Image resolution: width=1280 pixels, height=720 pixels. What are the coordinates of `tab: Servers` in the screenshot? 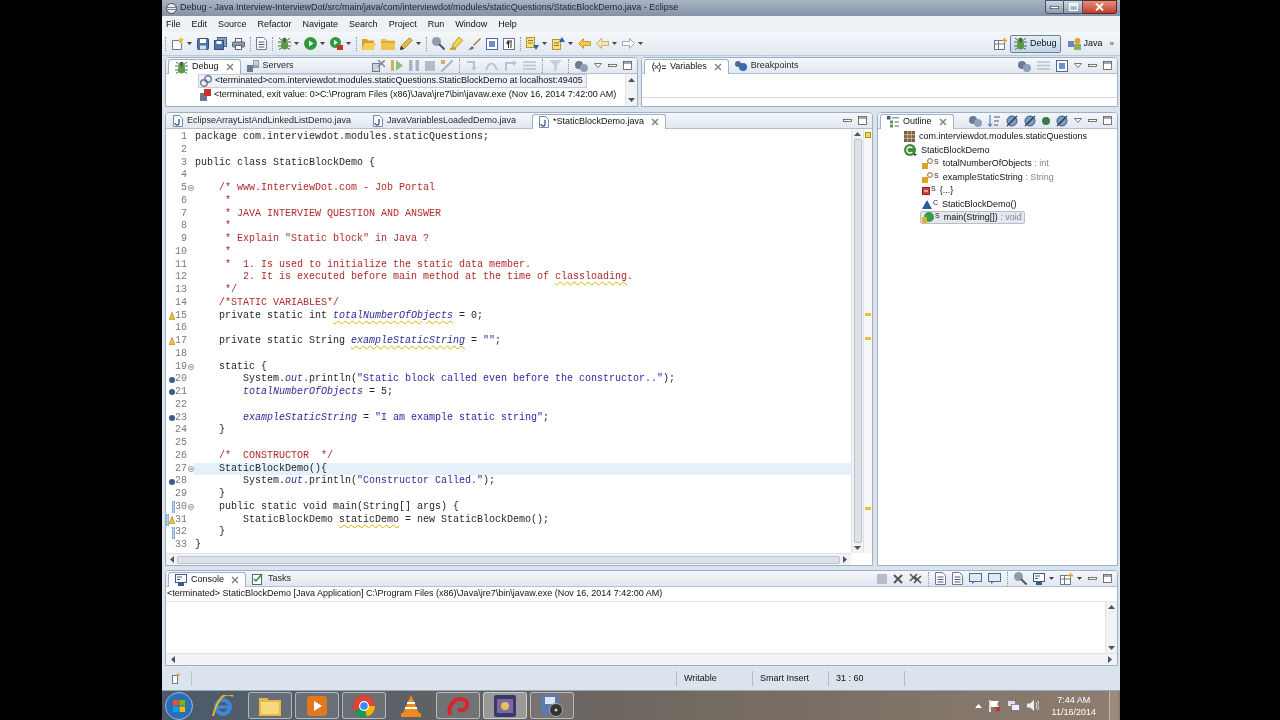 It's located at (270, 65).